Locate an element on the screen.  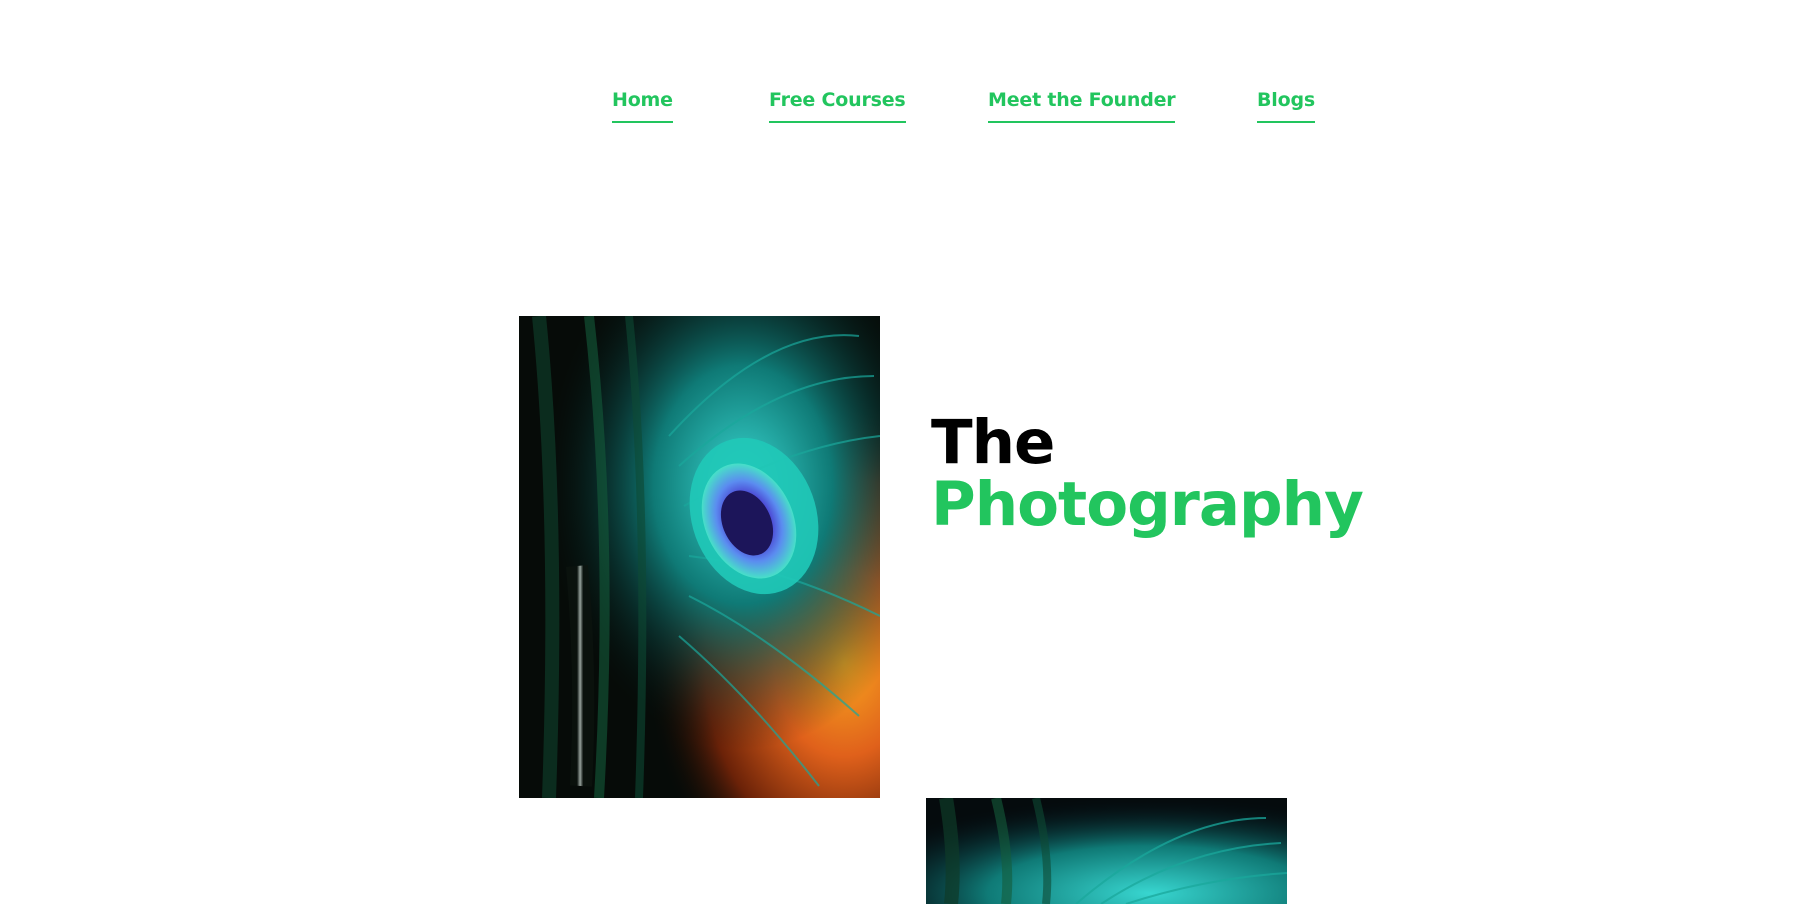
nav-link-free-courses: Free Courses is located at coordinates (837, 104).